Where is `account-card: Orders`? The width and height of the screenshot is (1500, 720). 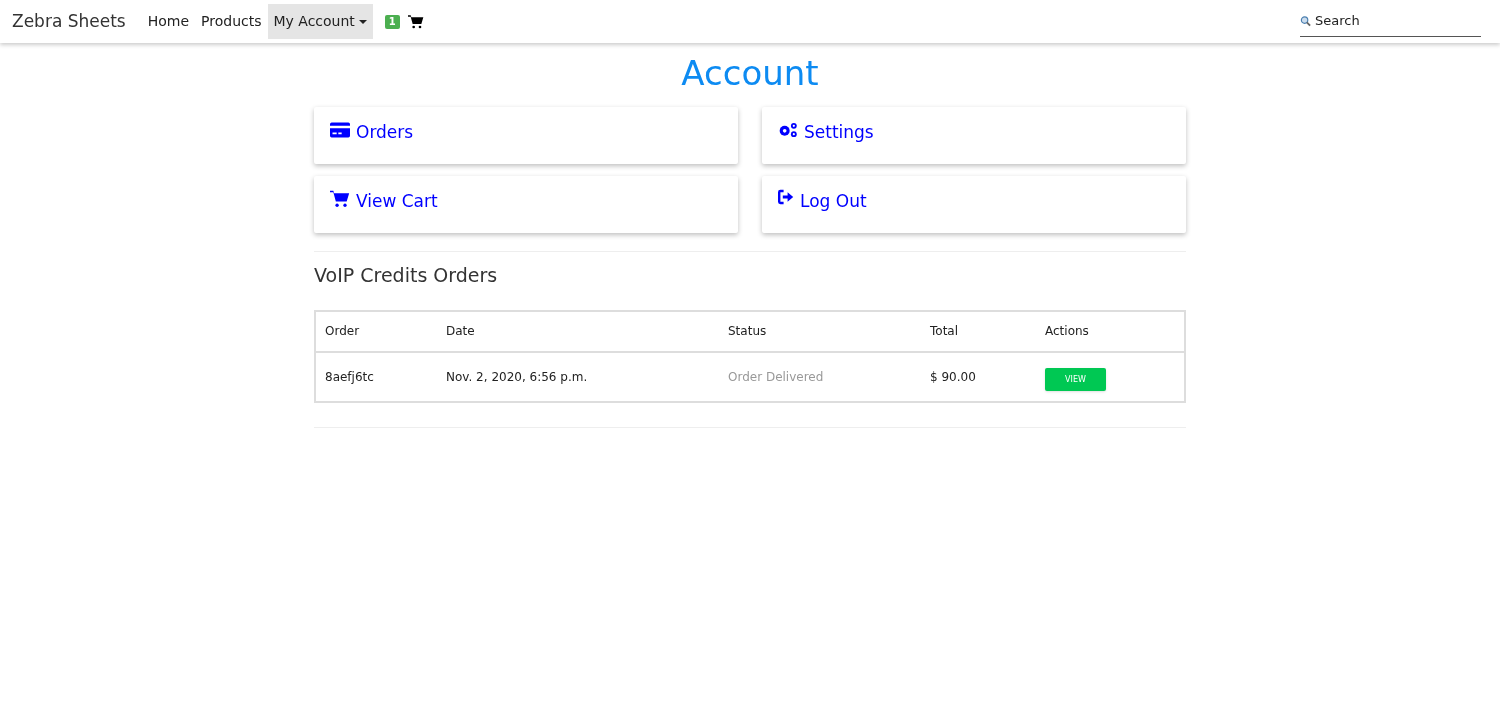
account-card: Orders is located at coordinates (526, 135).